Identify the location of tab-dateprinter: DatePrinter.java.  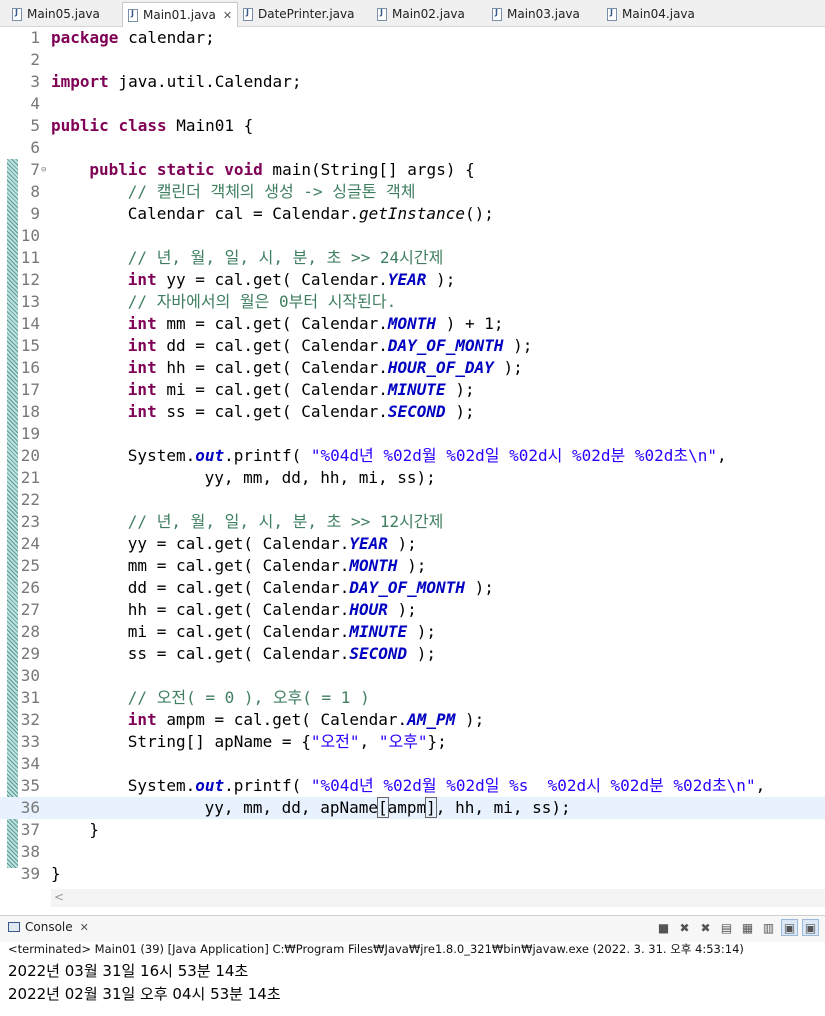
(298, 14).